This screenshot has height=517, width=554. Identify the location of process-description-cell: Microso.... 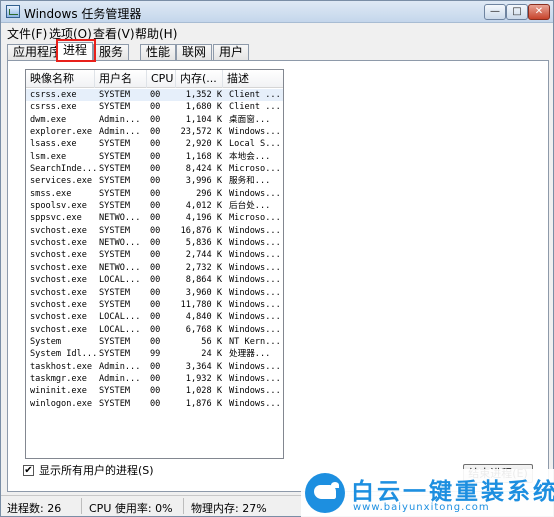
(255, 218).